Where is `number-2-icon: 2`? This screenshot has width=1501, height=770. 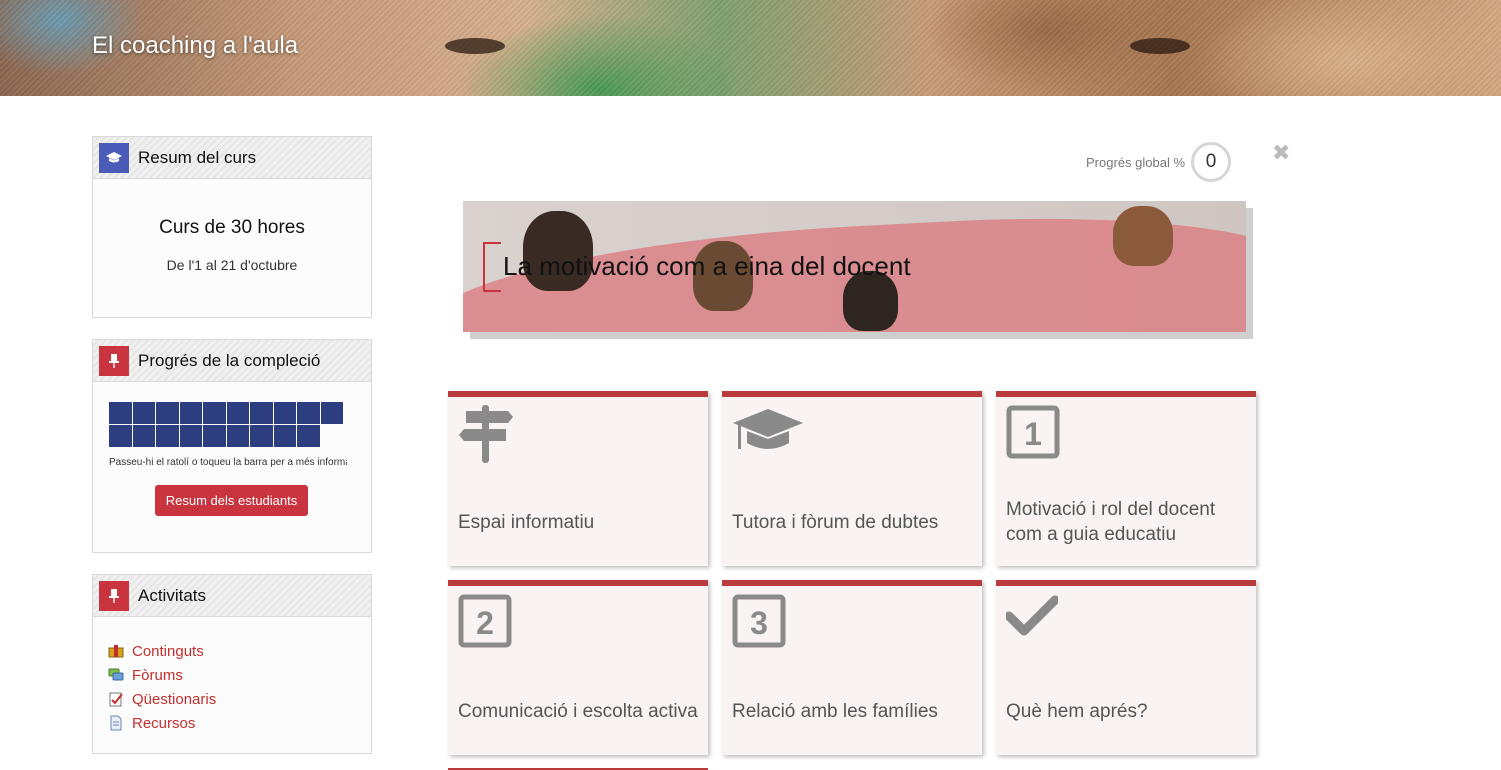 number-2-icon: 2 is located at coordinates (494, 623).